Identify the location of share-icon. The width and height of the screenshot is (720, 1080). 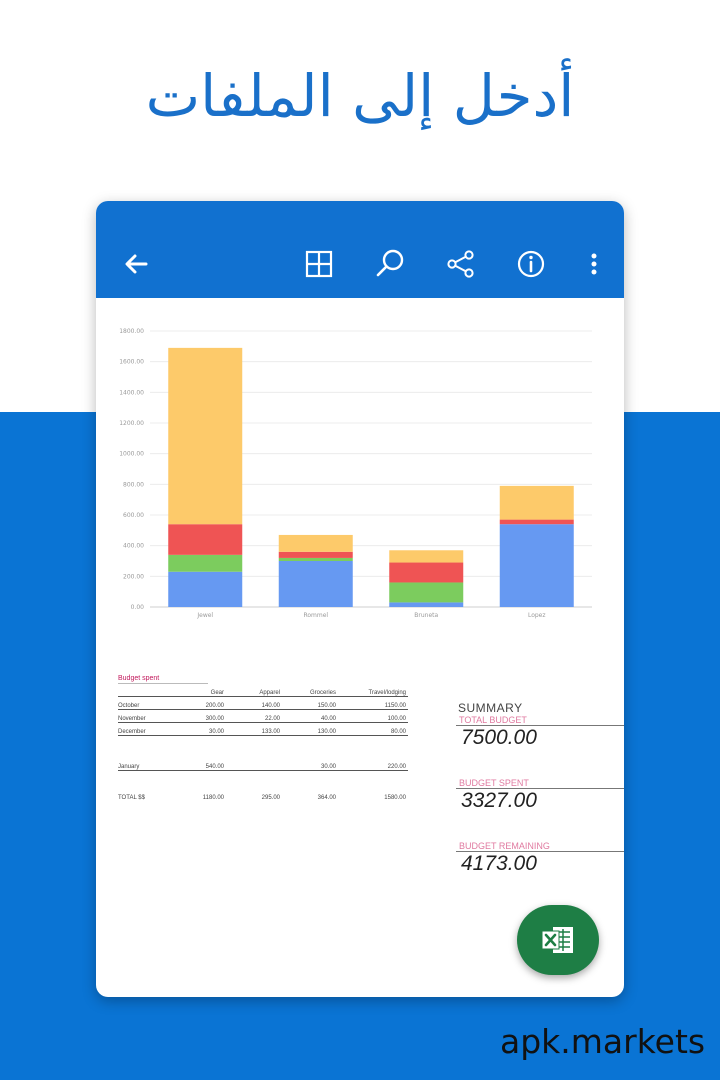
(460, 264).